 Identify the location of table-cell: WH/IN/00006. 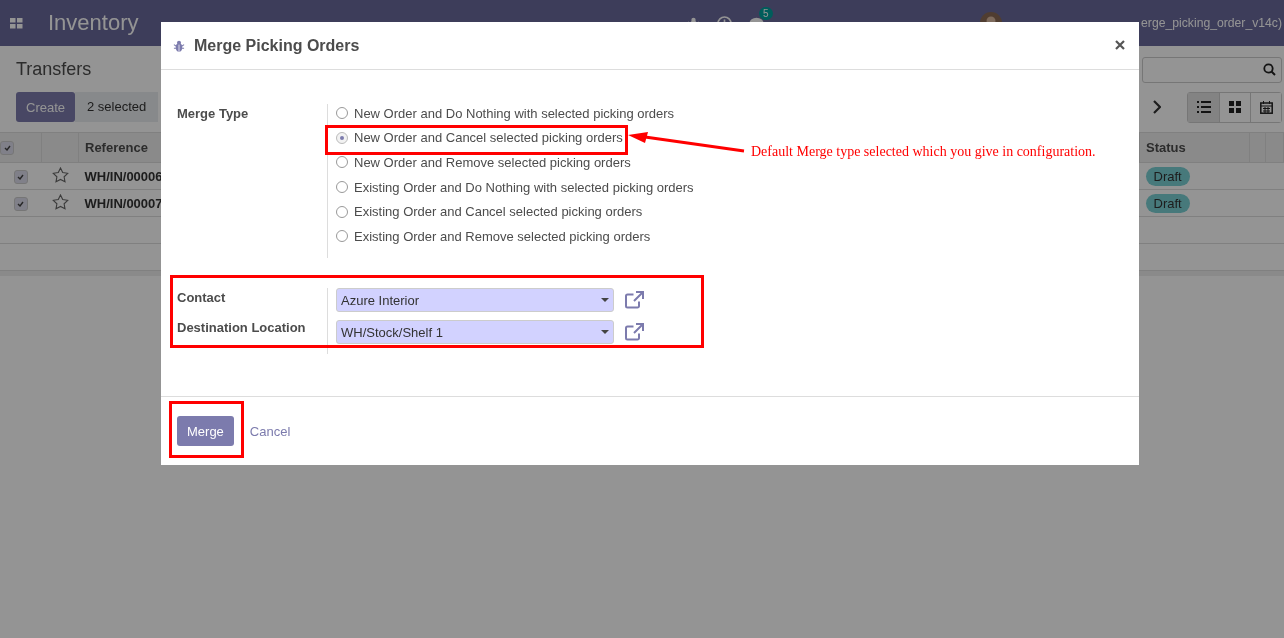
(123, 176).